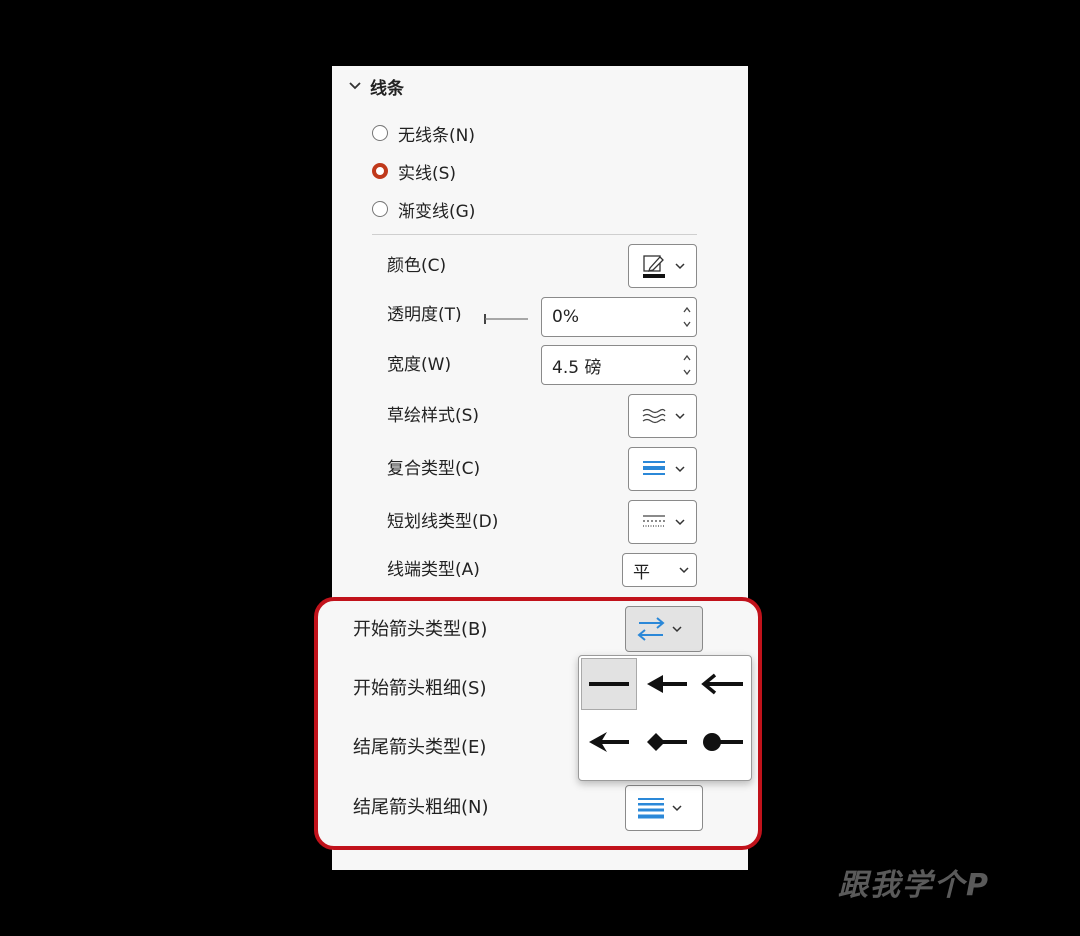  I want to click on radio-button-selected, so click(380, 171).